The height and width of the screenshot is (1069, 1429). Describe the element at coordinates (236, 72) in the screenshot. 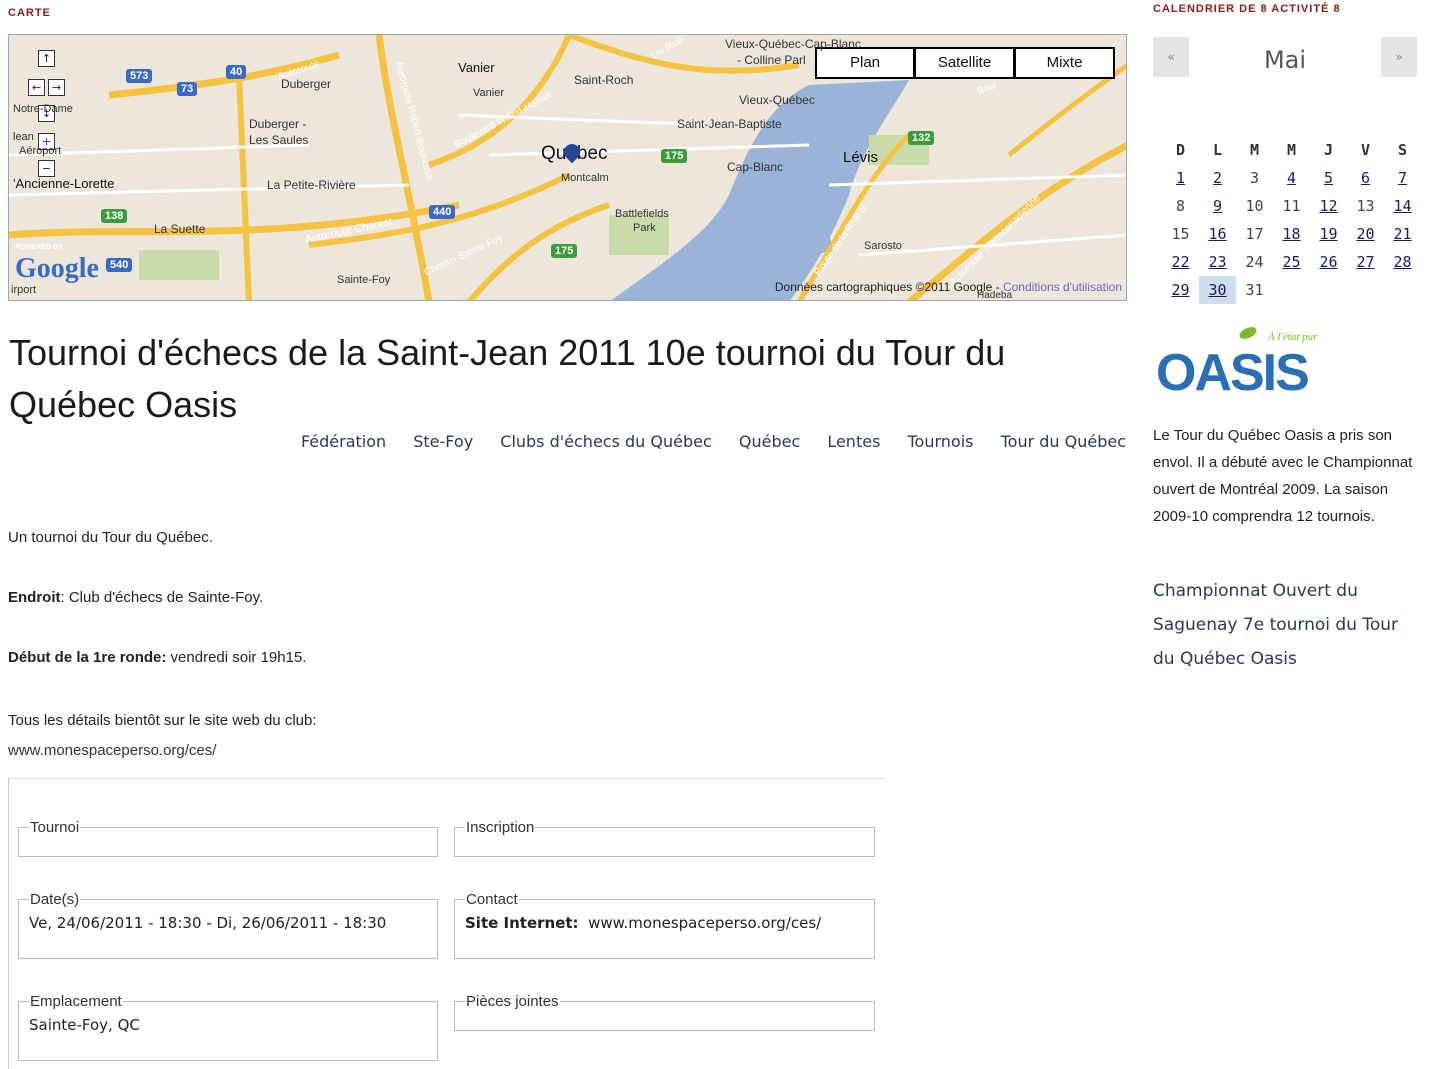

I see `route-shield: 40` at that location.